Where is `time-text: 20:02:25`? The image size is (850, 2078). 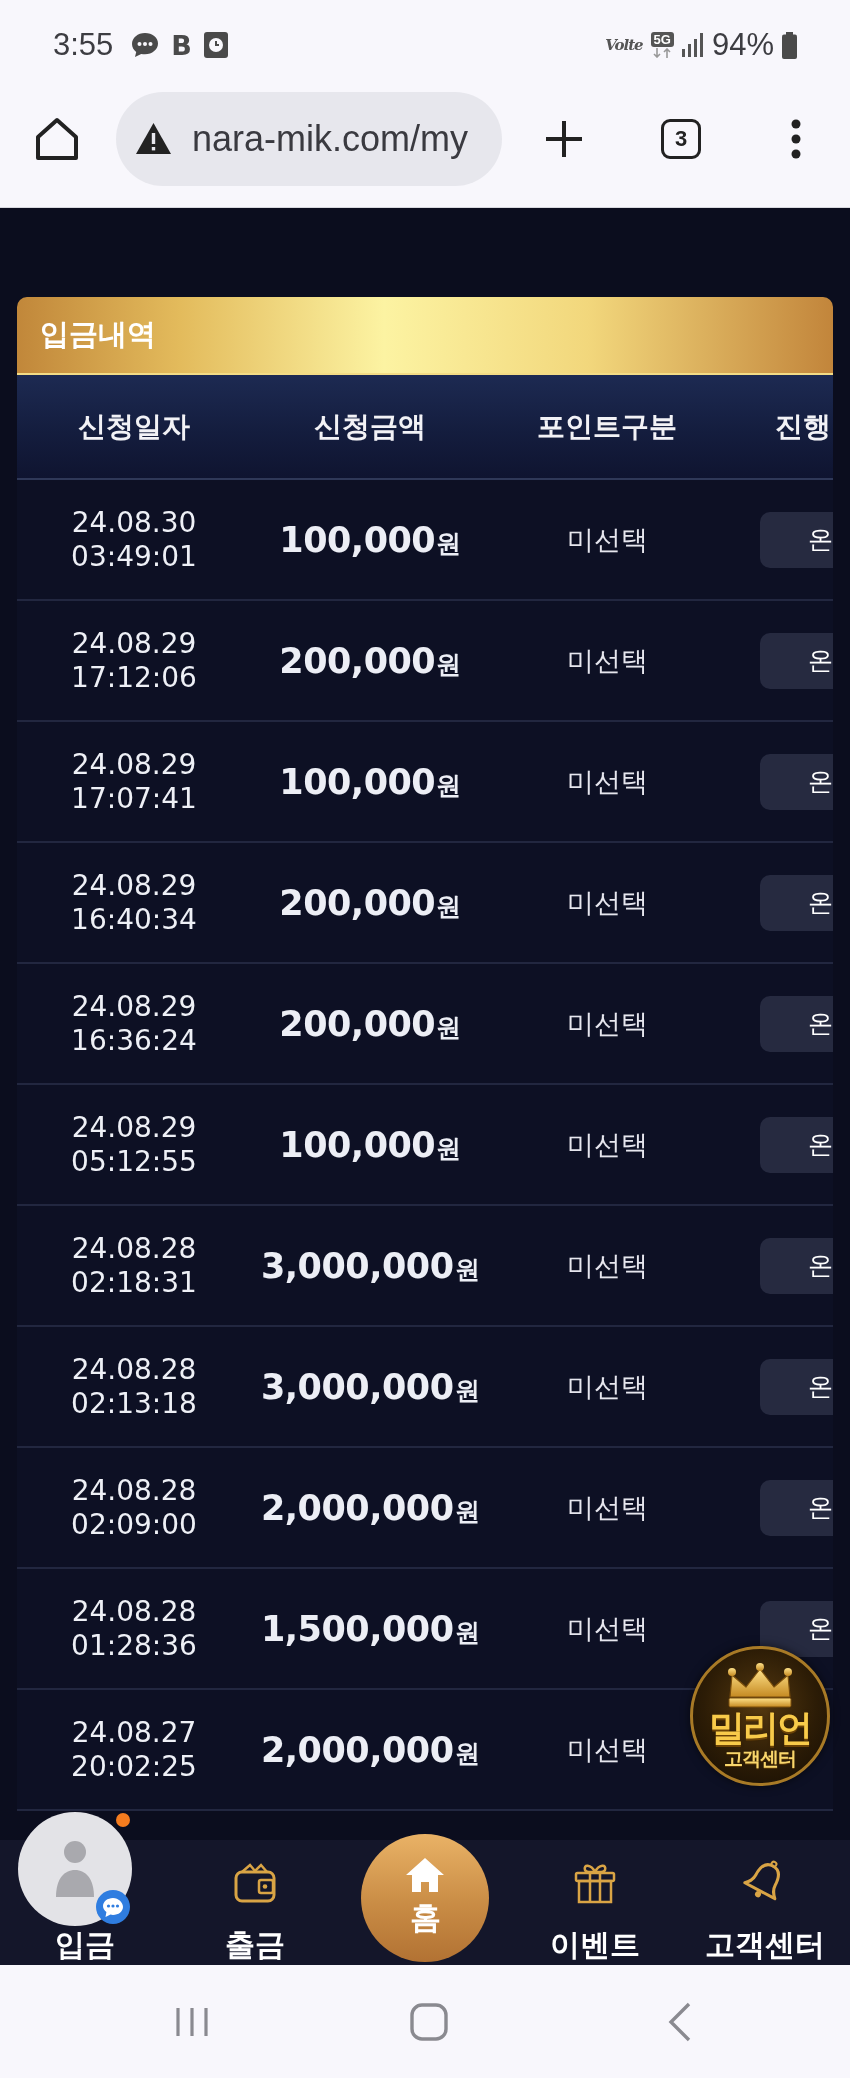 time-text: 20:02:25 is located at coordinates (134, 1766).